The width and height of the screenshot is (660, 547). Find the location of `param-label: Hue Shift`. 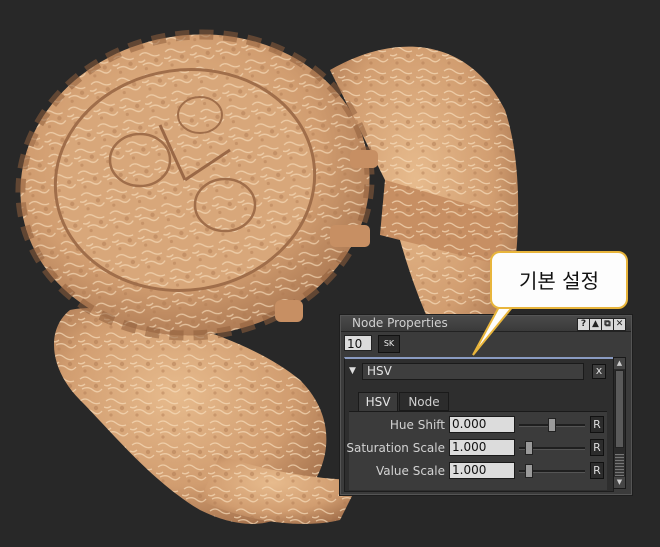

param-label: Hue Shift is located at coordinates (417, 425).